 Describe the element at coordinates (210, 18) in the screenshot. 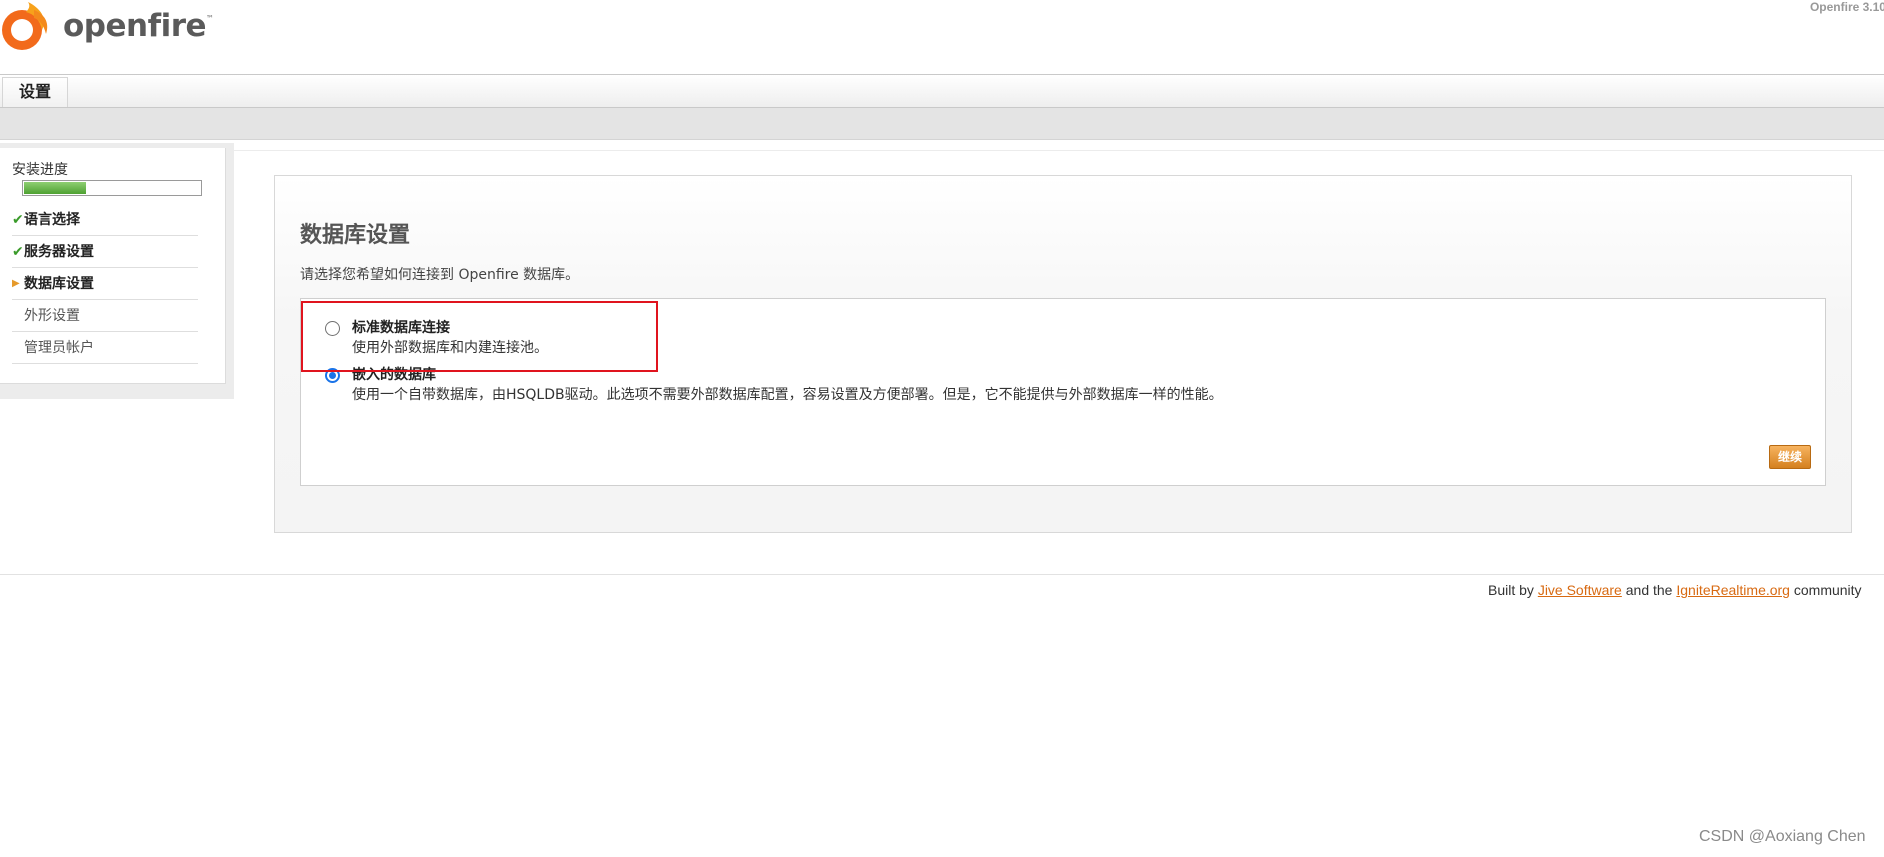

I see `logo-trademark: ™` at that location.